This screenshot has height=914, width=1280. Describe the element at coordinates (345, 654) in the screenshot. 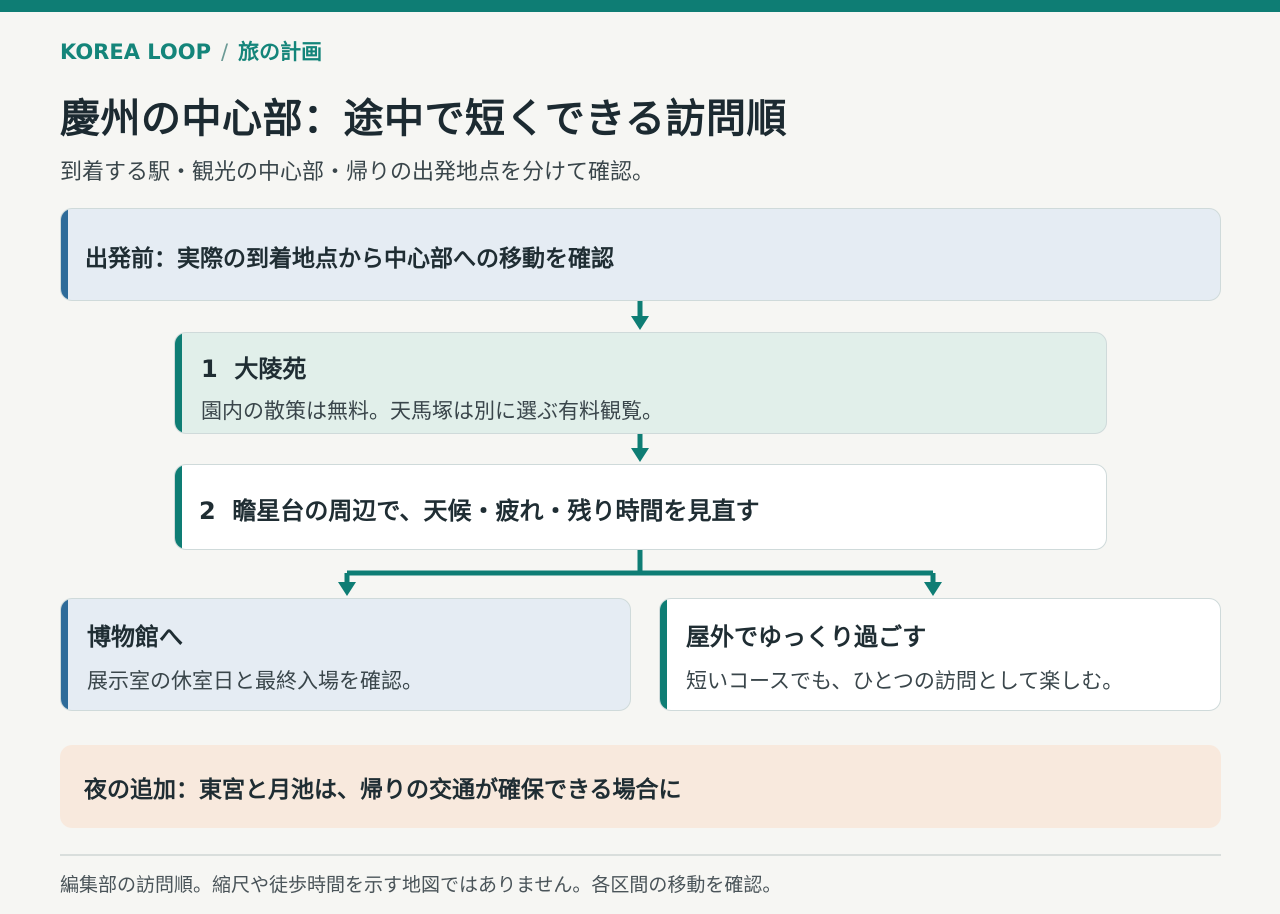

I see `branch-museum-box: 博物館へ 展示室の休室日と最終入場を確認。` at that location.